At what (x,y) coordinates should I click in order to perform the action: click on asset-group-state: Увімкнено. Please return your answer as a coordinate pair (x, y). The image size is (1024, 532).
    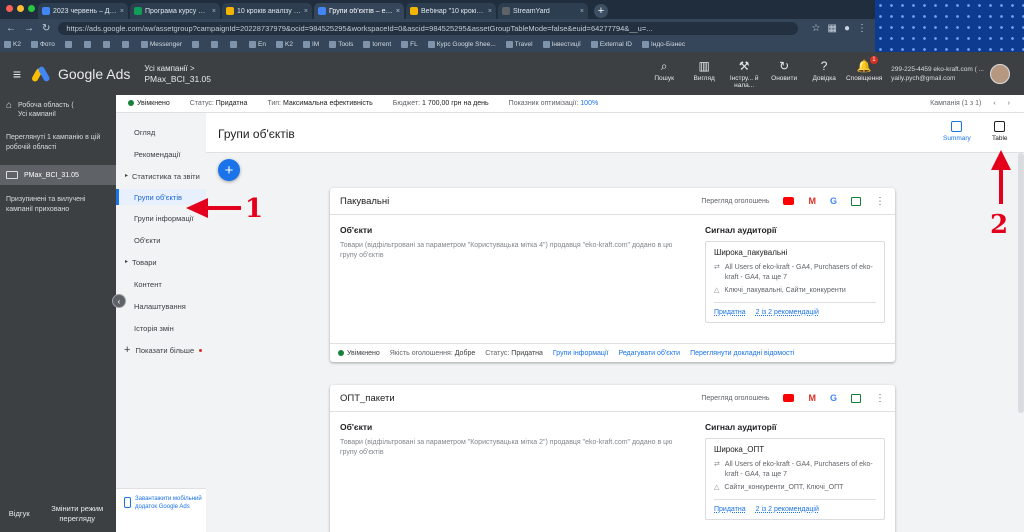
    Looking at the image, I should click on (359, 353).